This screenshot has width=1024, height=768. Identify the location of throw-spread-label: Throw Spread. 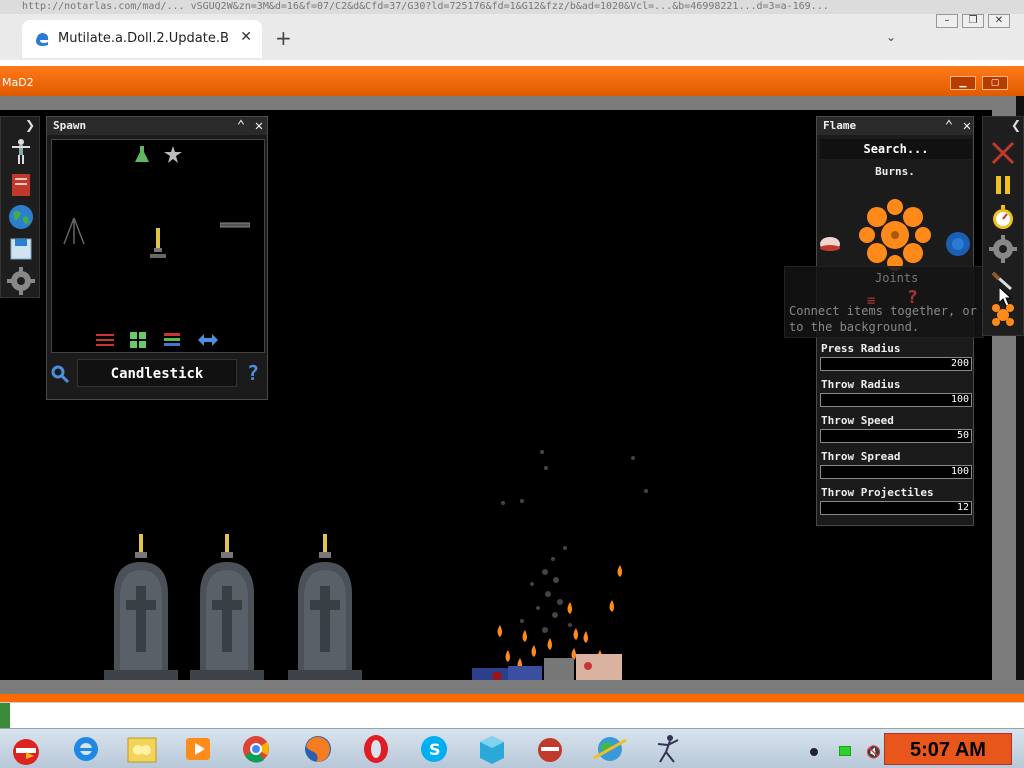
(861, 456).